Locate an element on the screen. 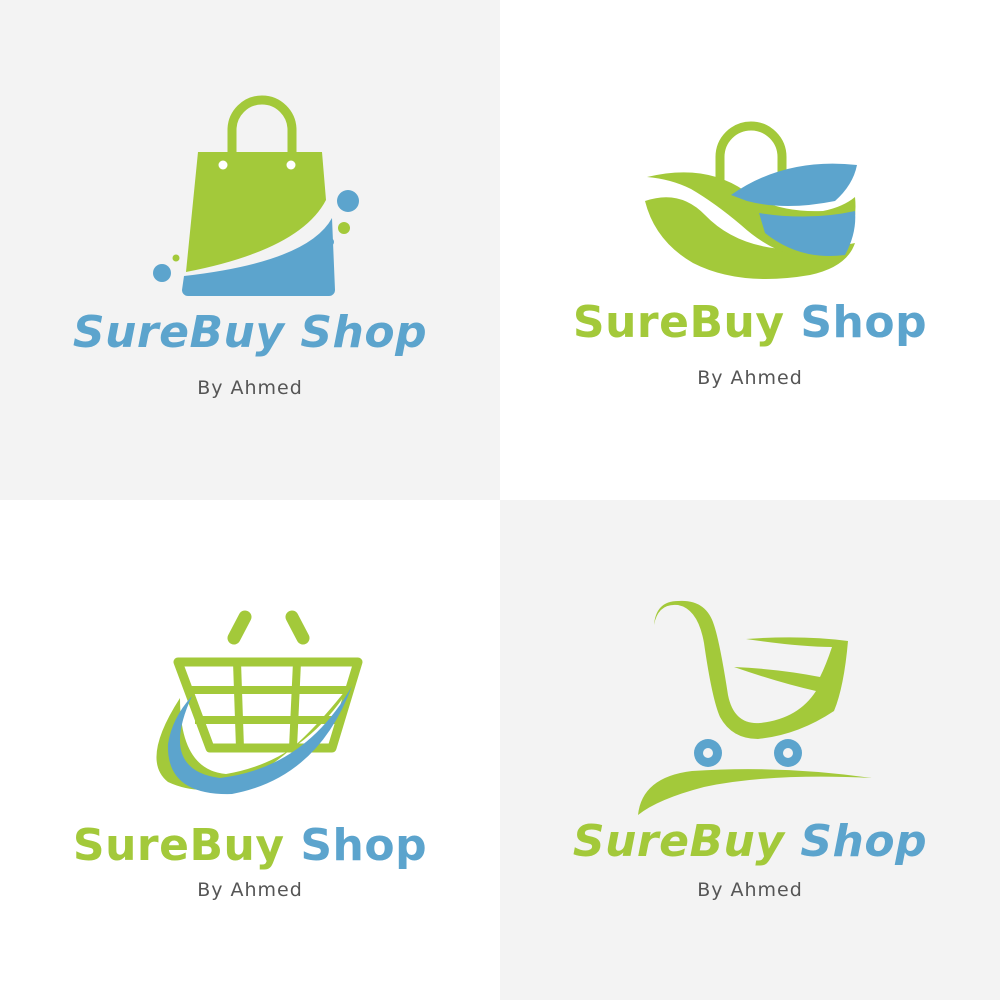 This screenshot has width=1000, height=1000. shopping-cart-icon is located at coordinates (755, 707).